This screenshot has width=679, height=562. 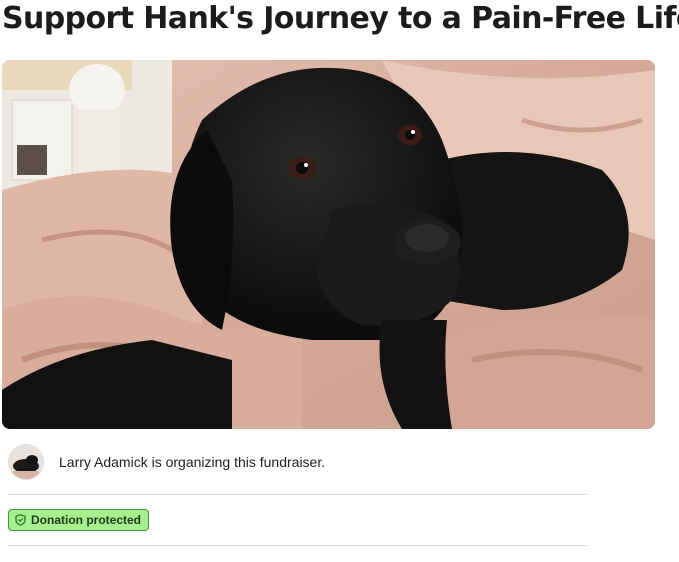 I want to click on dog-avatar-icon, so click(x=26, y=462).